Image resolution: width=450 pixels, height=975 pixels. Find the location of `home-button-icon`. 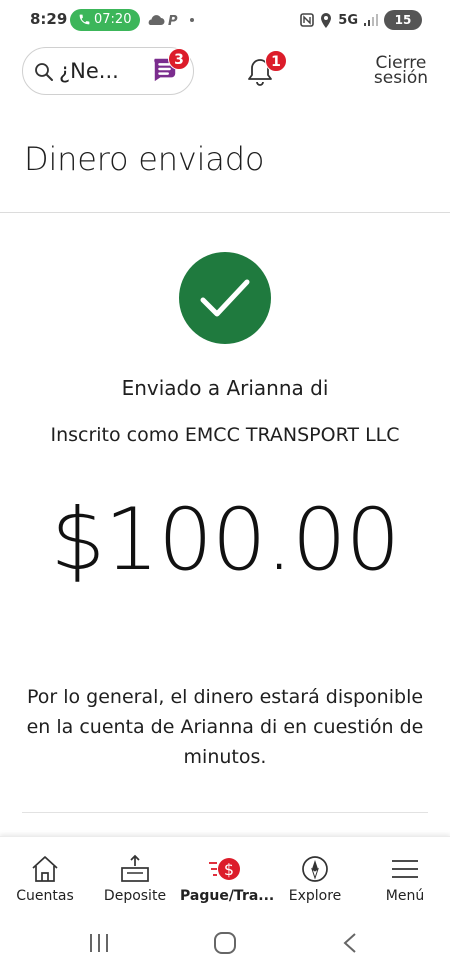

home-button-icon is located at coordinates (225, 943).